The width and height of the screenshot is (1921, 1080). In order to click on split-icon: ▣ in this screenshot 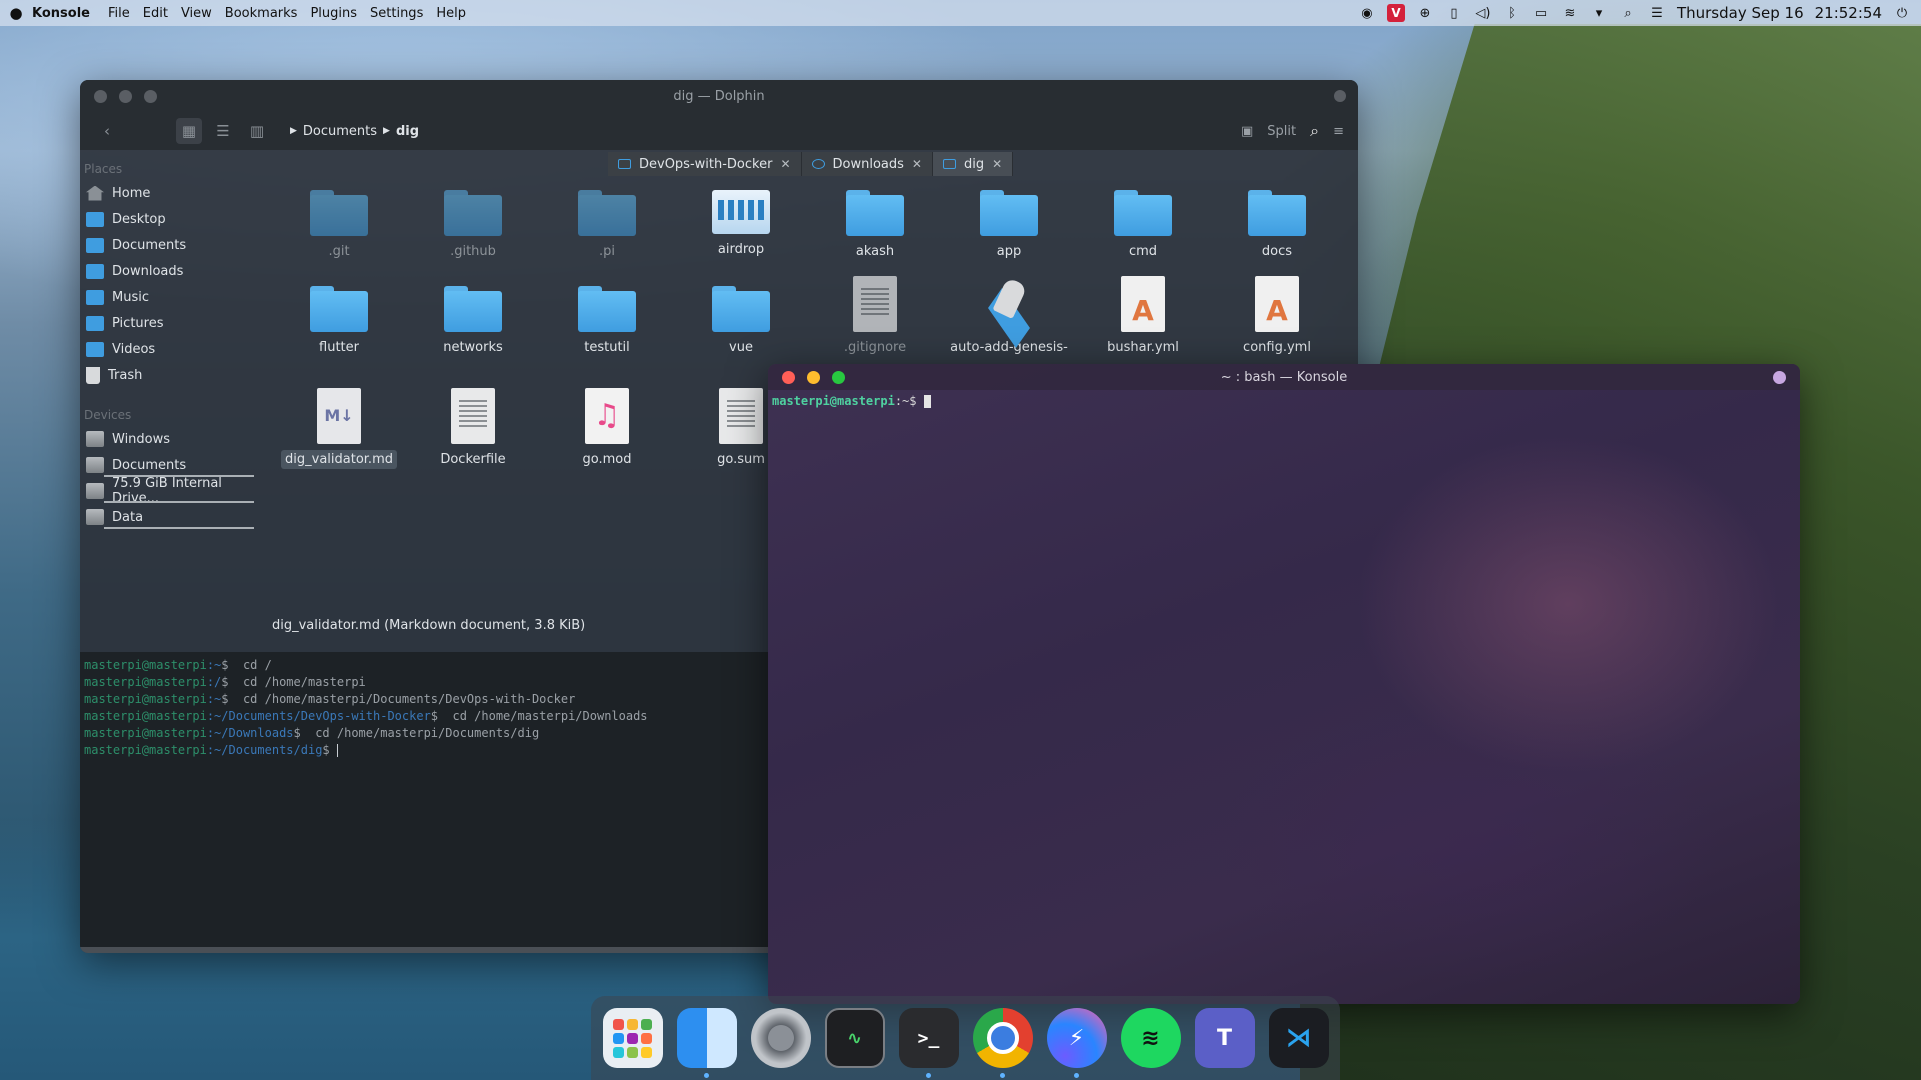, I will do `click(1247, 131)`.